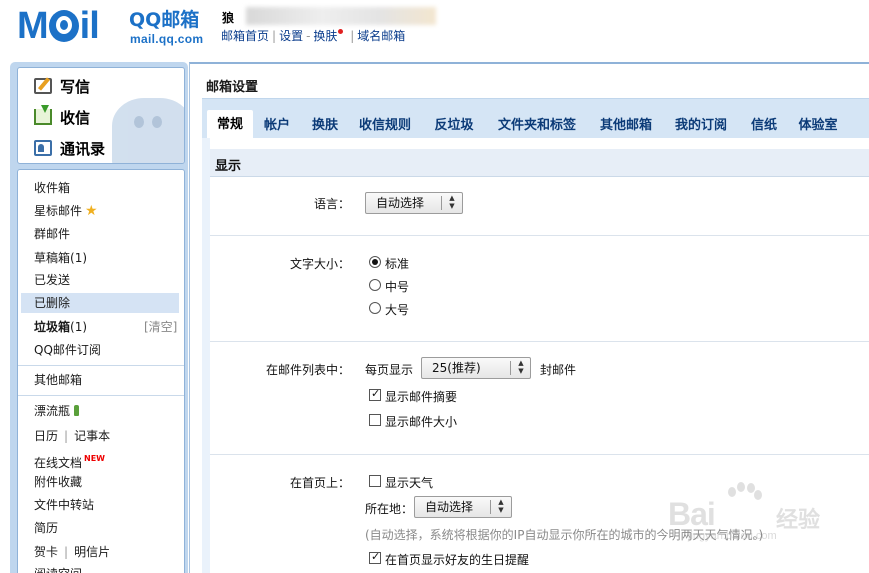 This screenshot has width=869, height=573. I want to click on app-notepad: 记事本, so click(92, 436).